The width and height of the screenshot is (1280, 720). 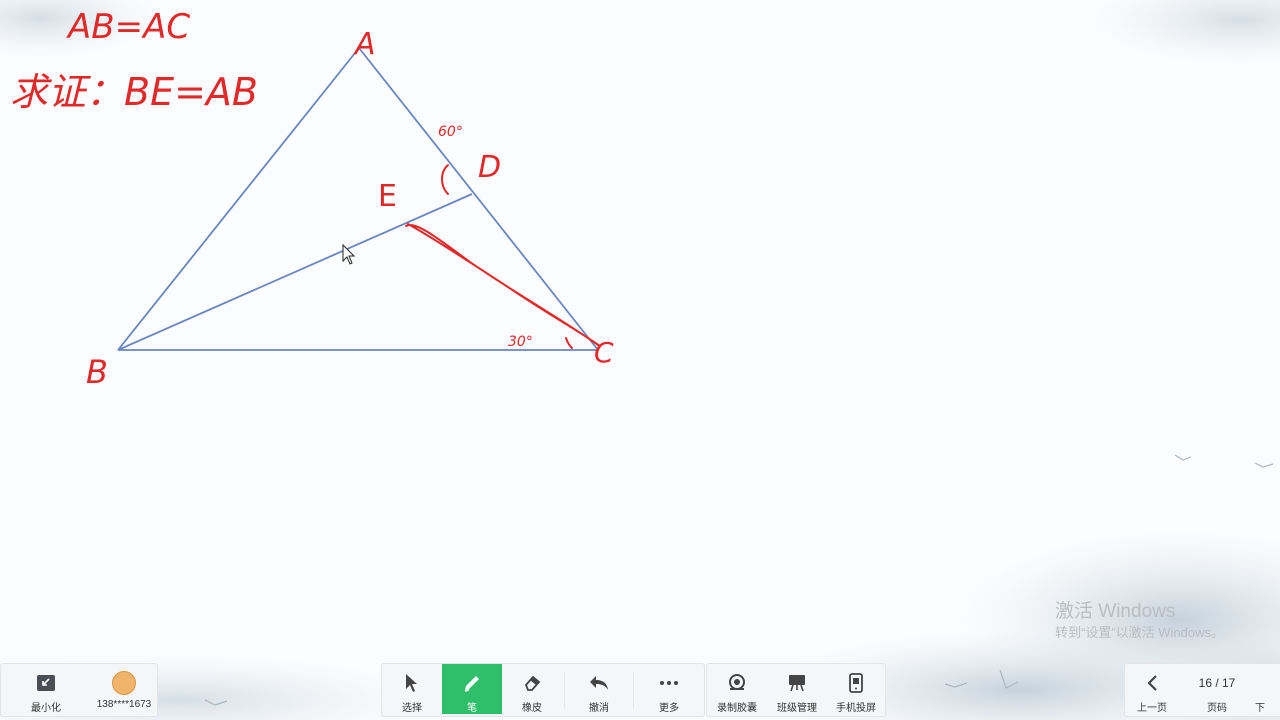 What do you see at coordinates (856, 708) in the screenshot?
I see `phone-label: 手机投屏` at bounding box center [856, 708].